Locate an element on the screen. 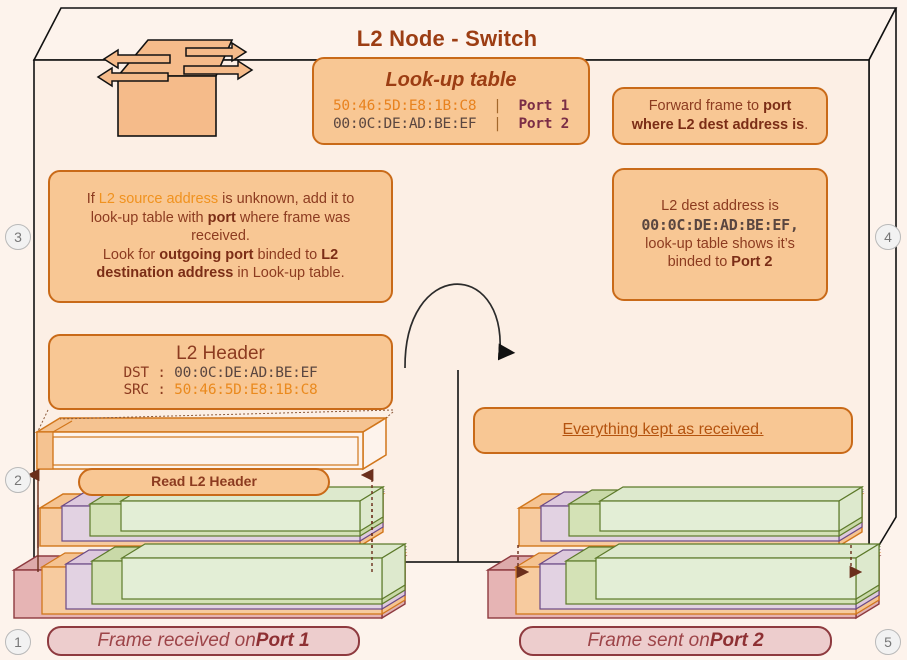 Image resolution: width=907 pixels, height=660 pixels. lookup-port-2: Port 2 is located at coordinates (544, 124).